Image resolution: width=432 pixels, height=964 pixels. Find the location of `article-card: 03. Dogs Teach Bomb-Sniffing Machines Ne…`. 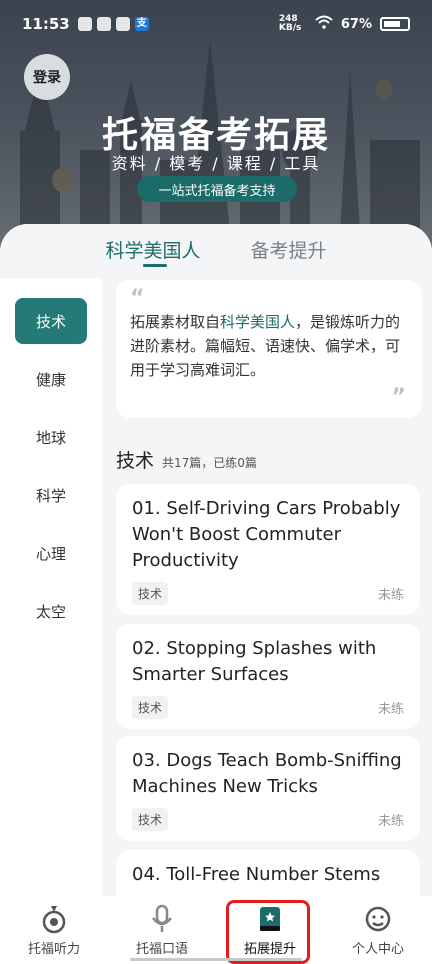

article-card: 03. Dogs Teach Bomb-Sniffing Machines Ne… is located at coordinates (268, 788).